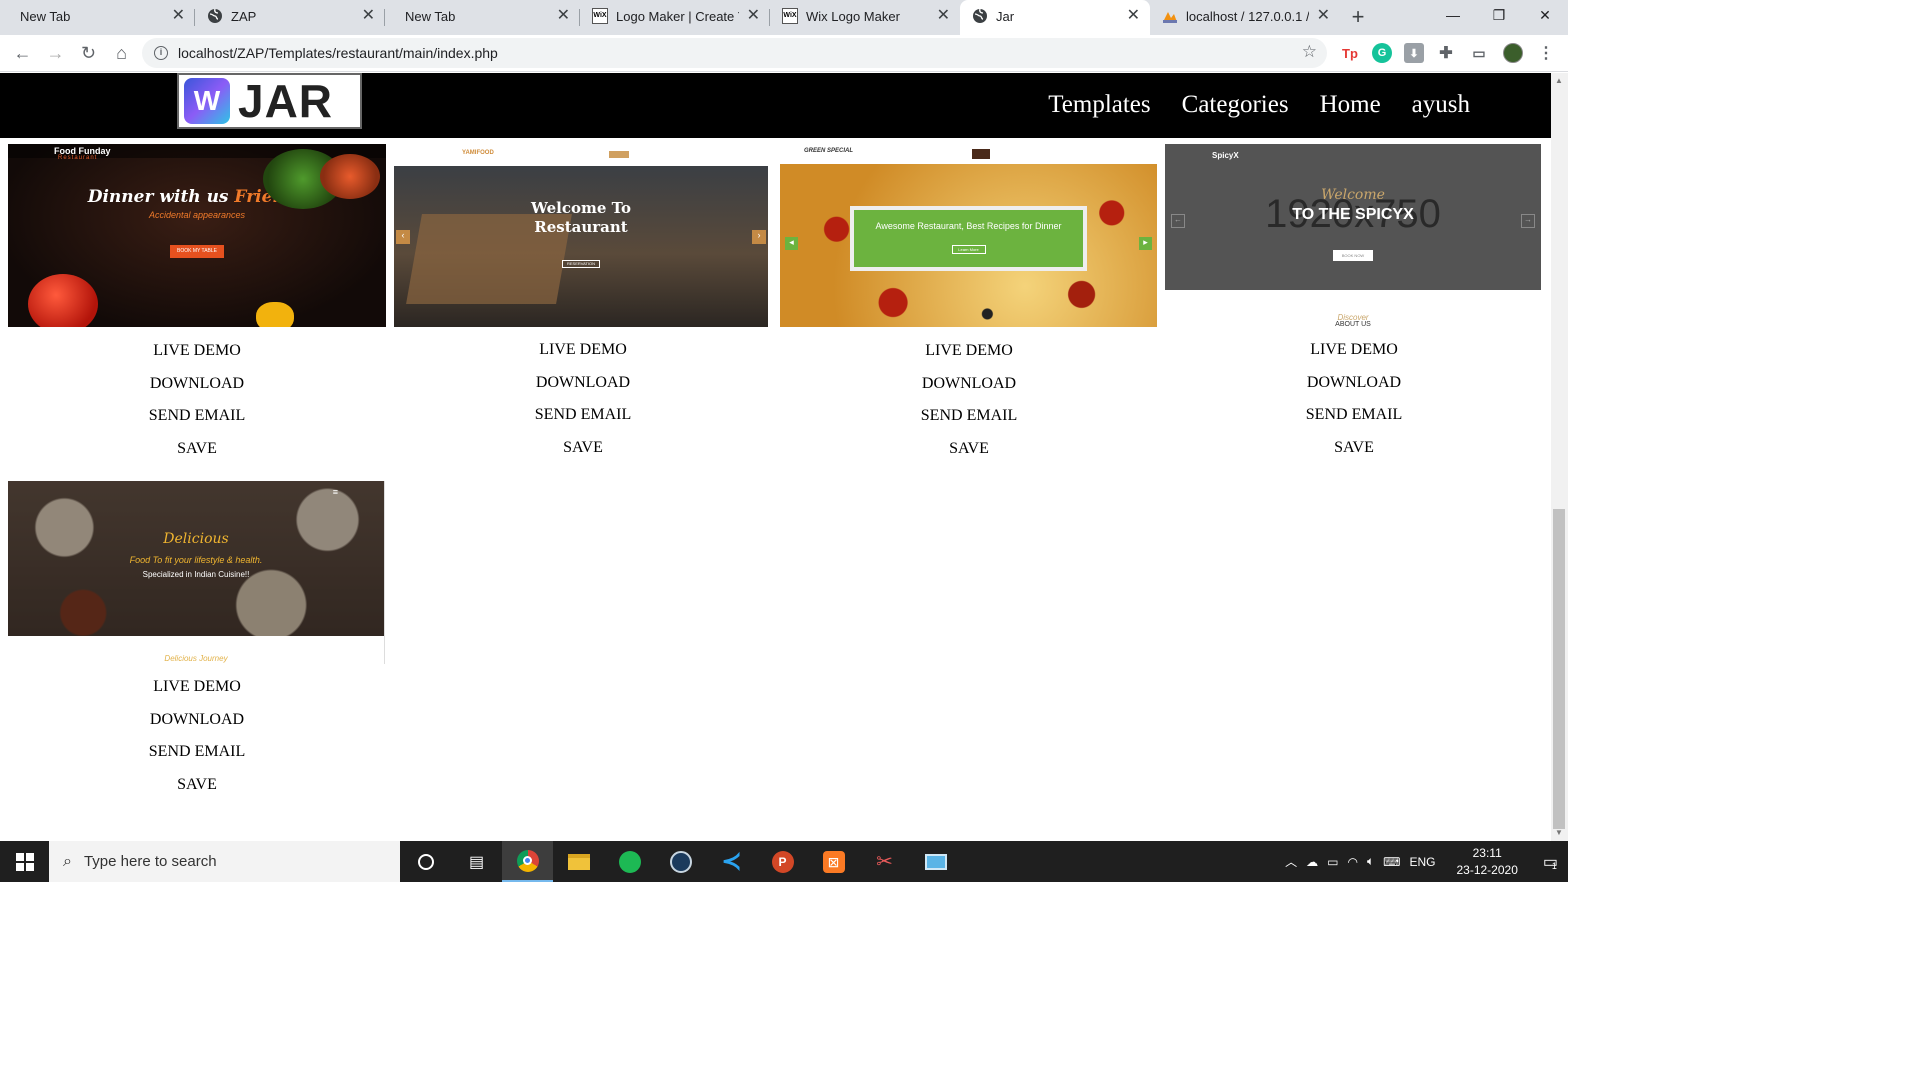 This screenshot has height=1080, width=1920. What do you see at coordinates (55, 53) in the screenshot?
I see `forward-arrow-icon: →` at bounding box center [55, 53].